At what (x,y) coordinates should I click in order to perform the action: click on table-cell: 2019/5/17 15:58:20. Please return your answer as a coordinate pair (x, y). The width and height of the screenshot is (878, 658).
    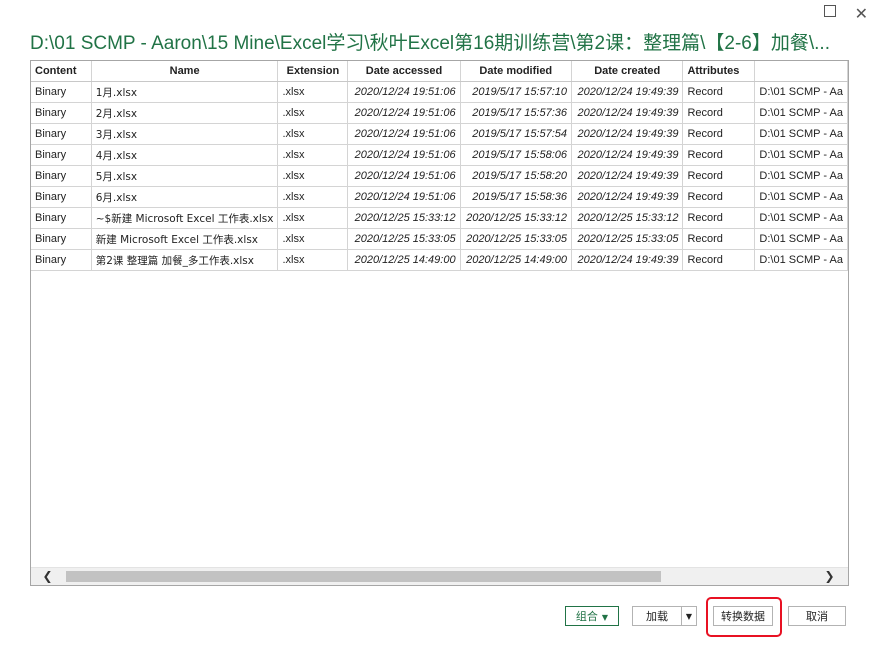
    Looking at the image, I should click on (516, 176).